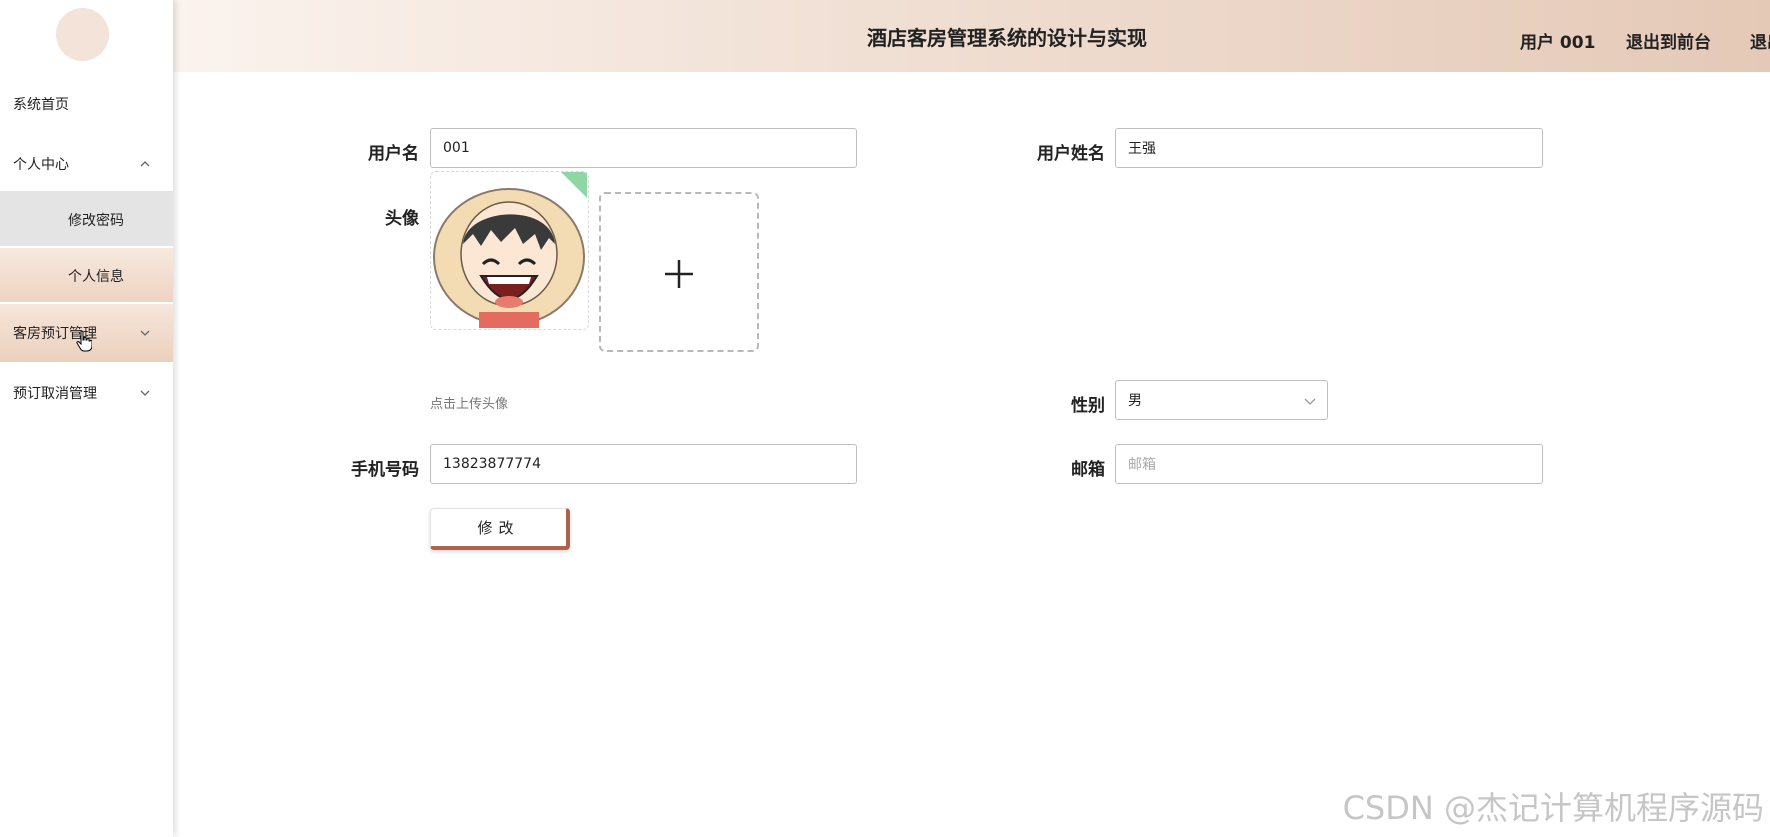  What do you see at coordinates (1007, 38) in the screenshot?
I see `app-title: 酒店客房管理系统的设计与实现` at bounding box center [1007, 38].